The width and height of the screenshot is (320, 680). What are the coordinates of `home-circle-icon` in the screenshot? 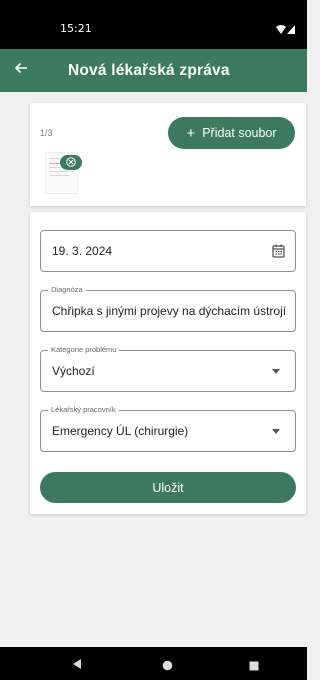 It's located at (167, 667).